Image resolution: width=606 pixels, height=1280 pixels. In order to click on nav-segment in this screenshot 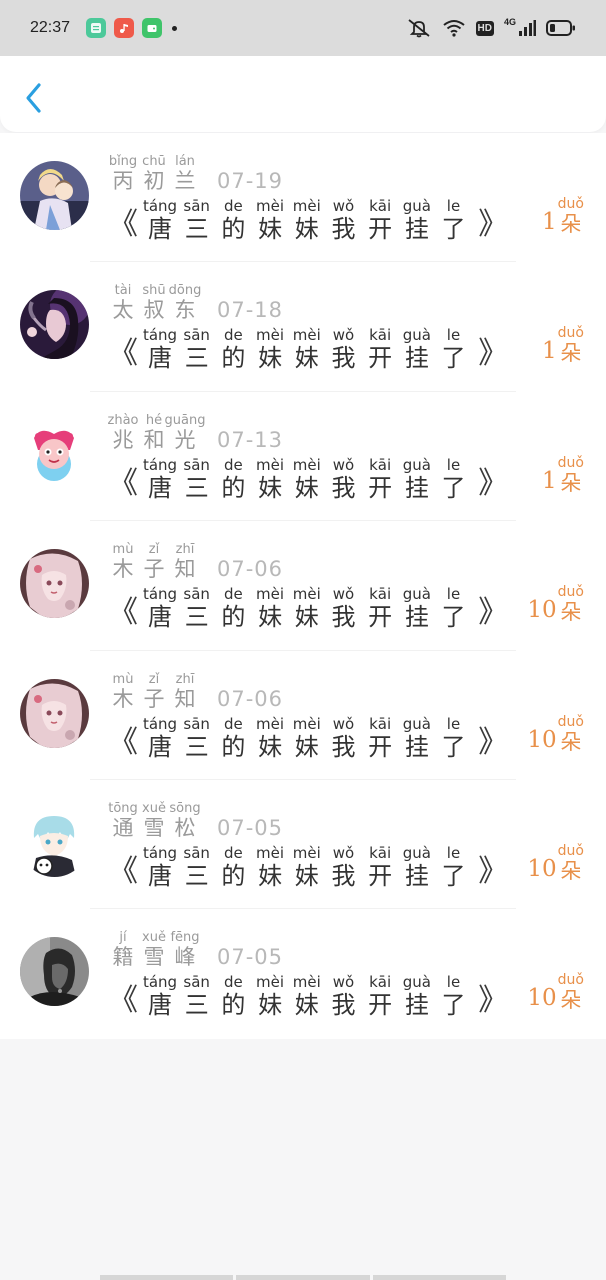, I will do `click(167, 1277)`.